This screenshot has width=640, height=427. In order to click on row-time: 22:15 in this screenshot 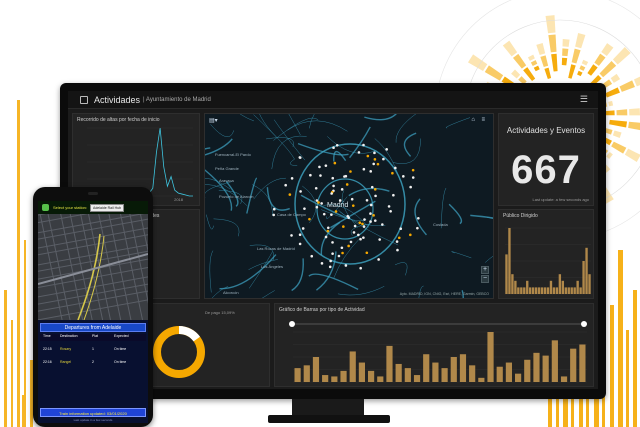, I will do `click(47, 349)`.